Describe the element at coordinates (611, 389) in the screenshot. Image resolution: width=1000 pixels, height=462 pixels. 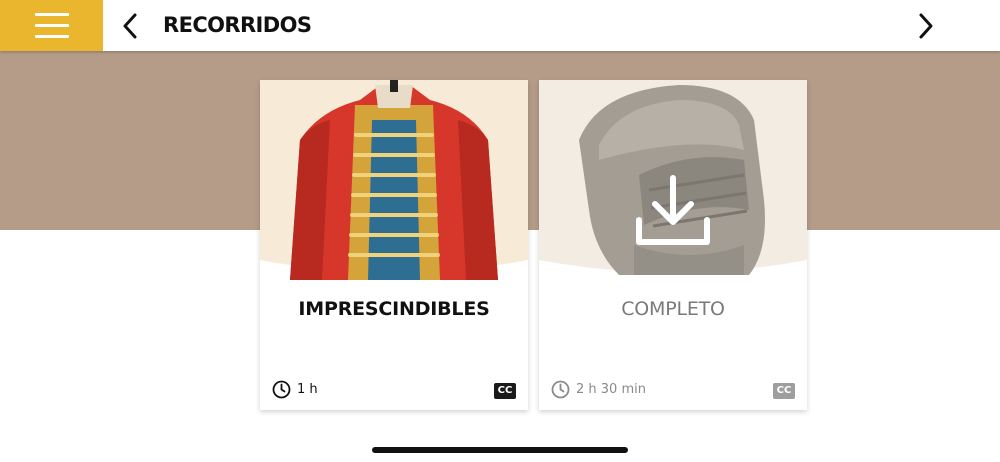
I see `tour-duration: 2 h 30 min` at that location.